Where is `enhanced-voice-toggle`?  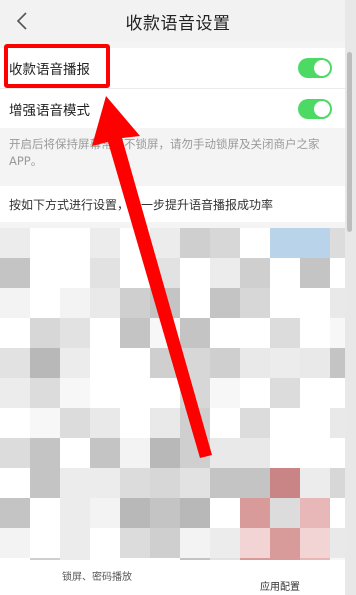 enhanced-voice-toggle is located at coordinates (315, 108).